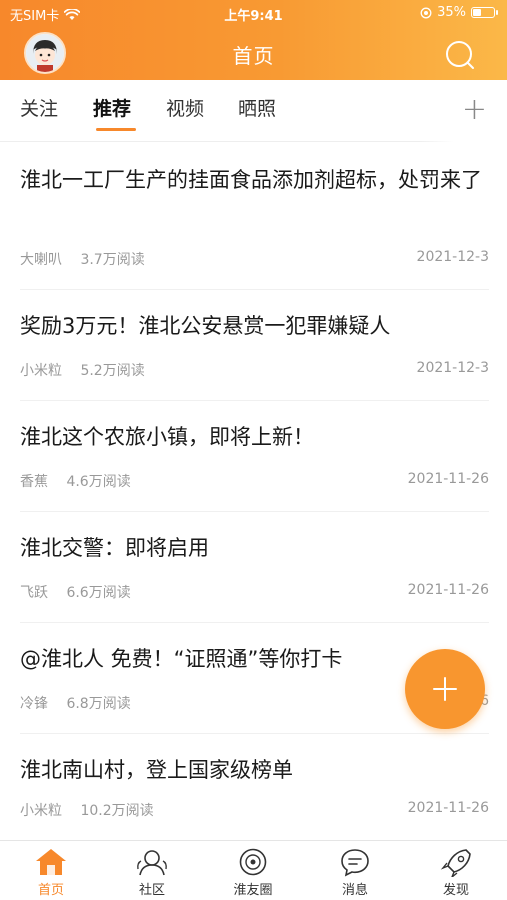  I want to click on search-icon, so click(460, 55).